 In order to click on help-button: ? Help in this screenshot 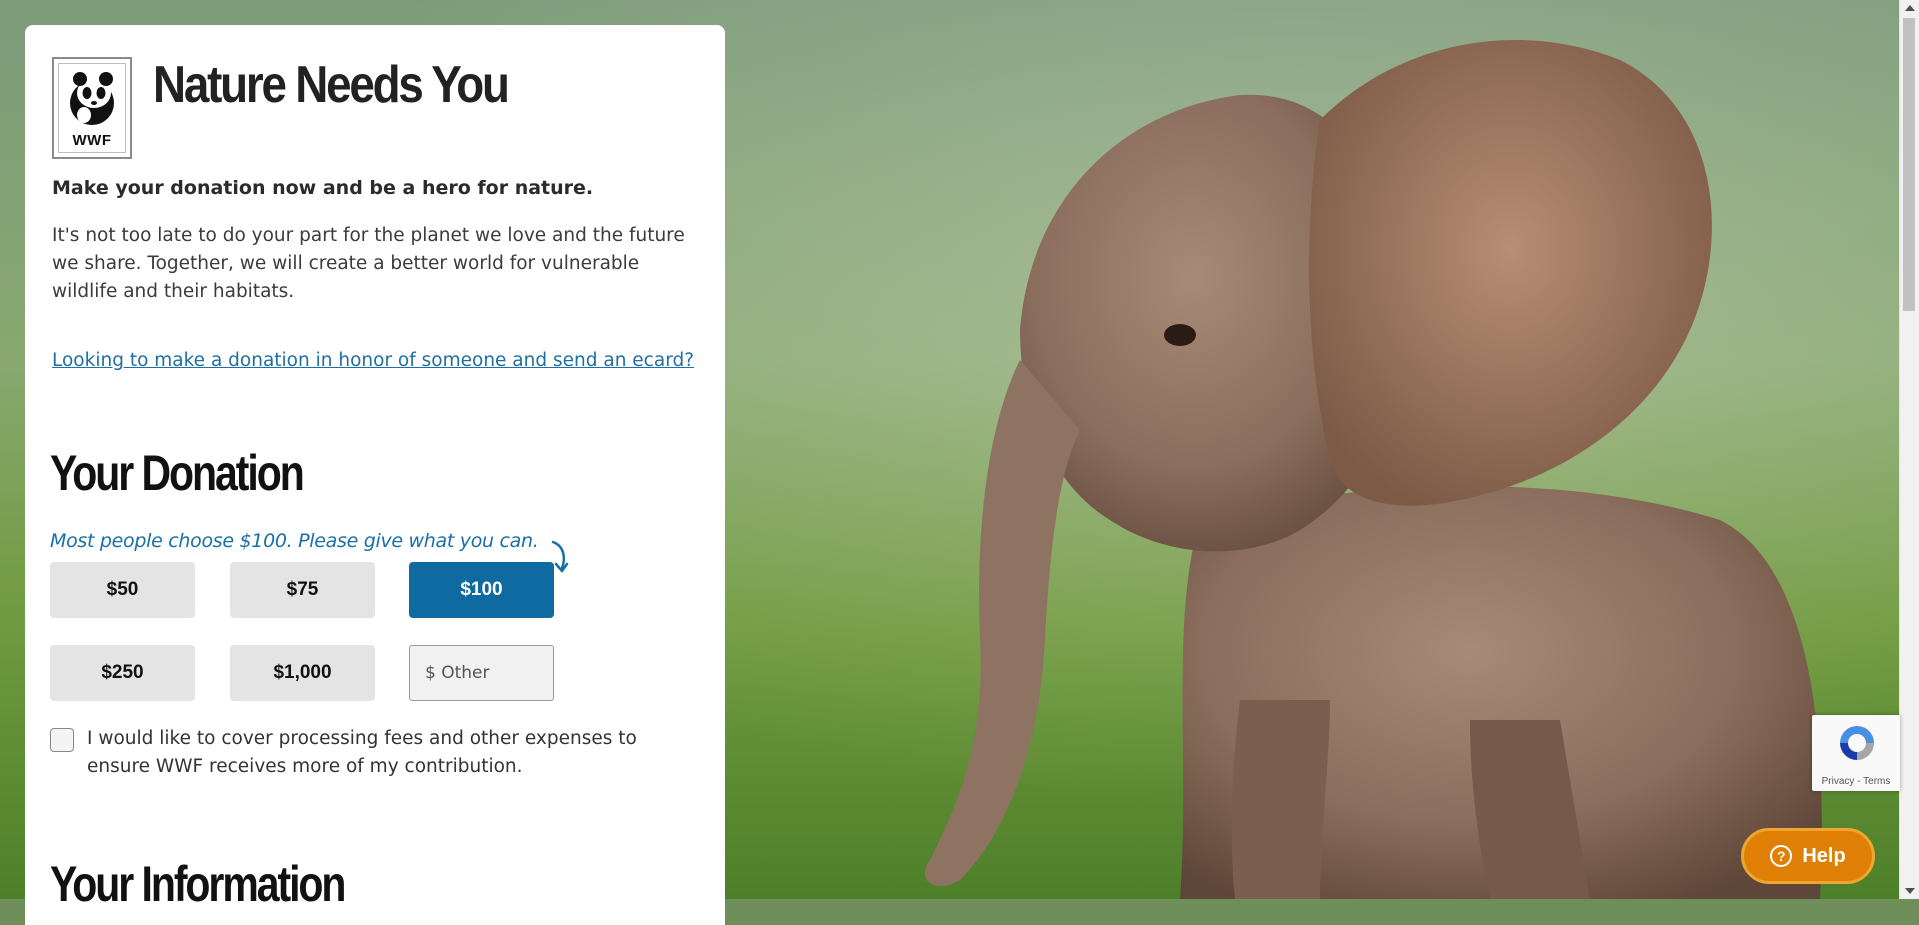, I will do `click(1808, 856)`.